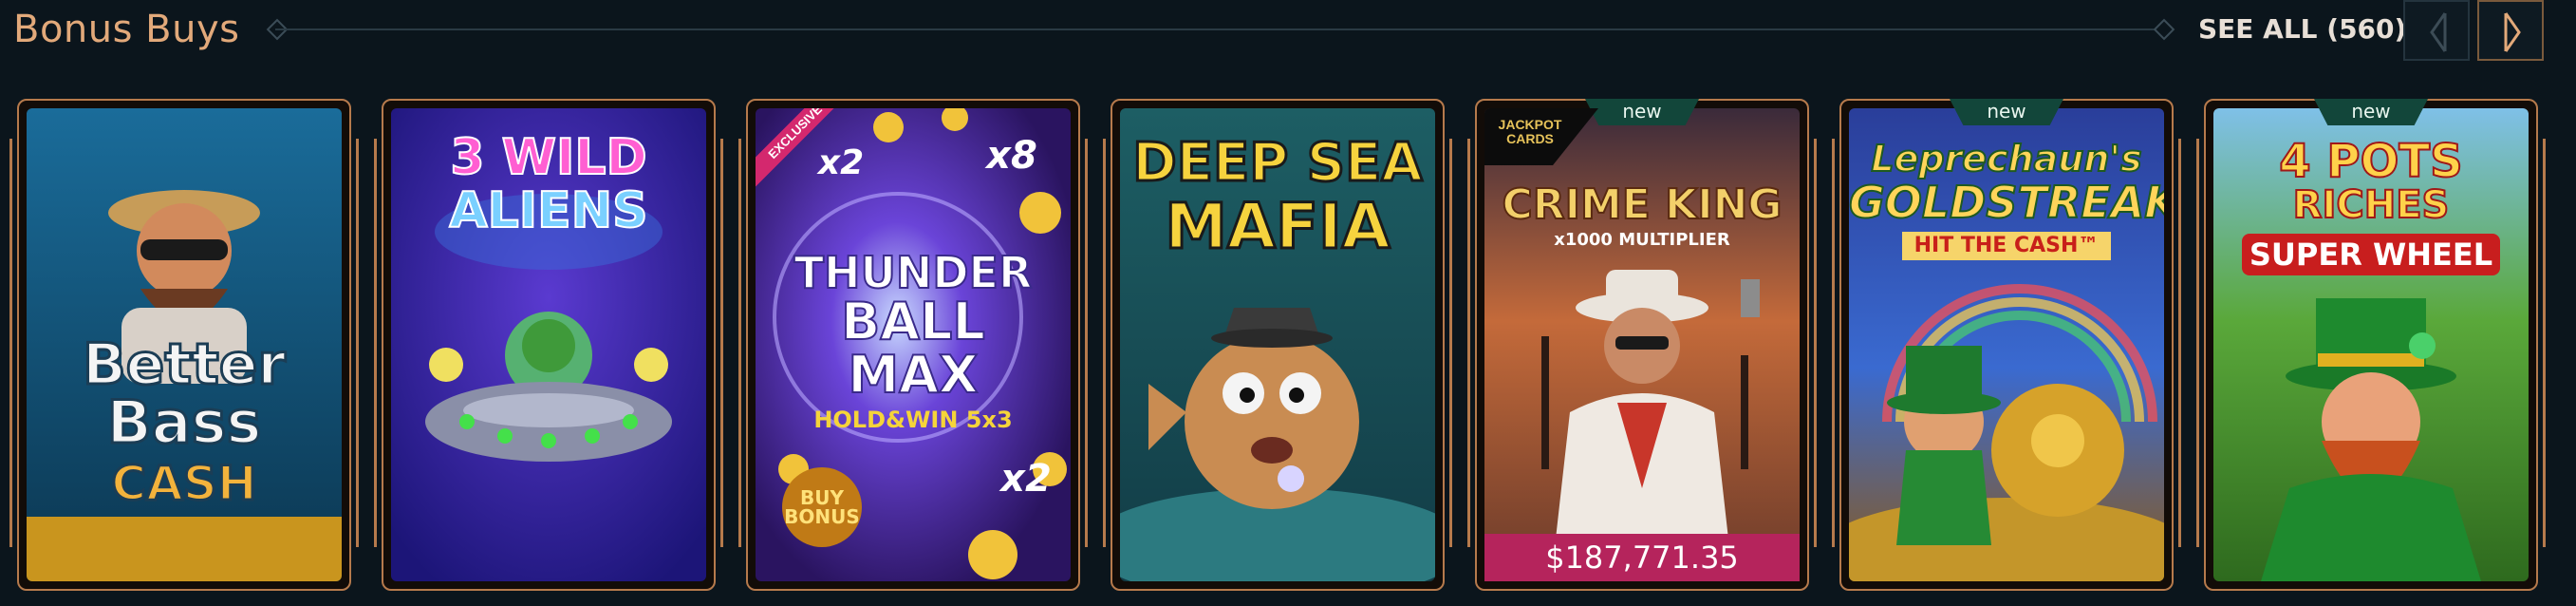 The height and width of the screenshot is (606, 2576). I want to click on game-thumbnail: DEEP SEA MAFIA, so click(1277, 344).